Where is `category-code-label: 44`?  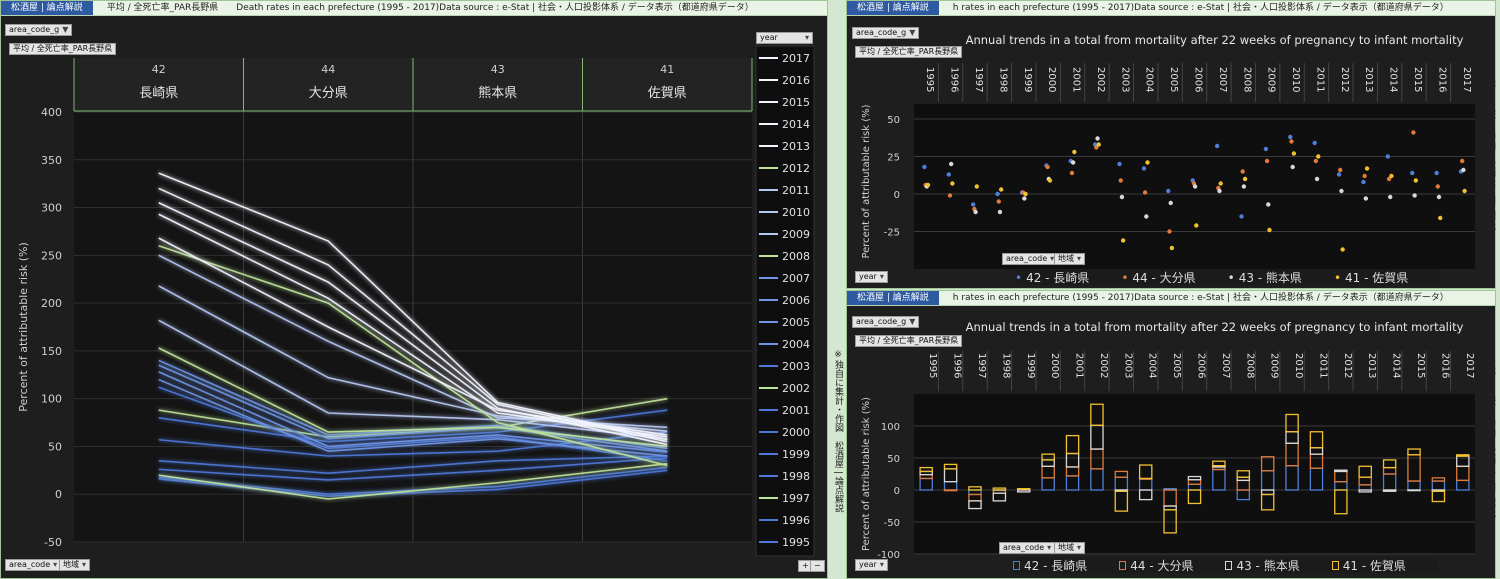 category-code-label: 44 is located at coordinates (328, 69).